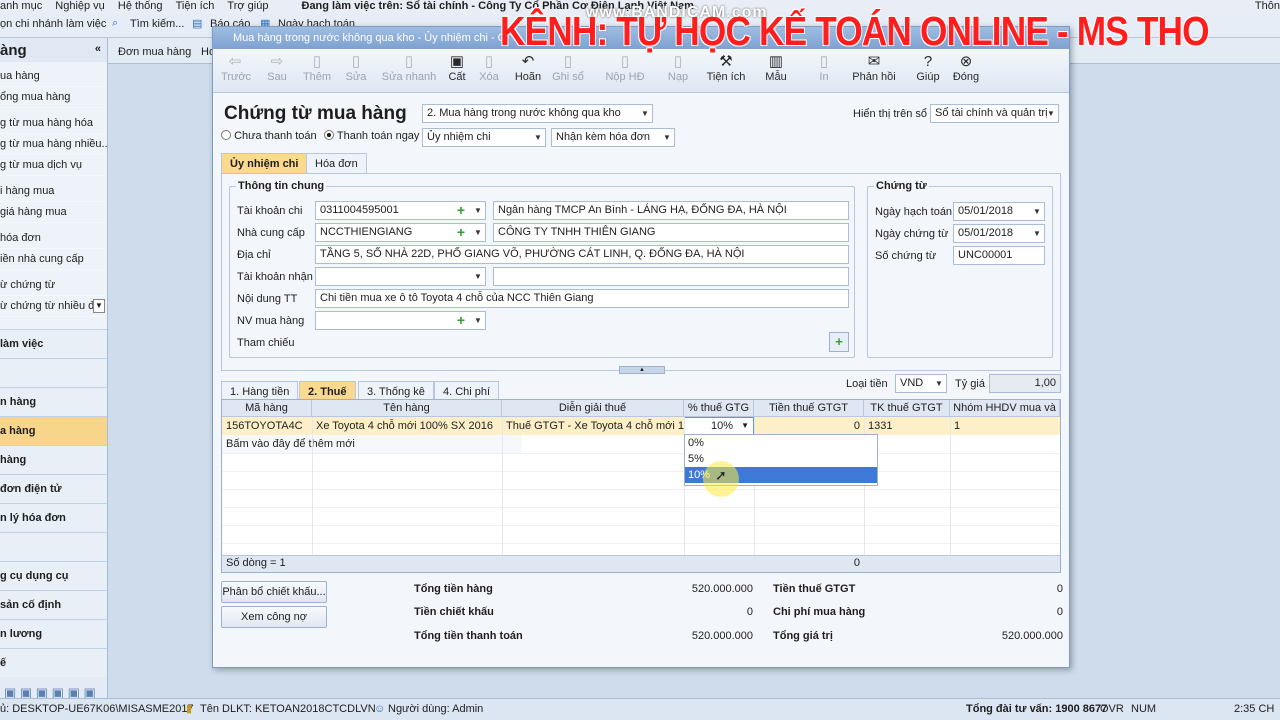 The width and height of the screenshot is (1280, 720). Describe the element at coordinates (407, 426) in the screenshot. I see `cell-item-name: Xe Toyota 4 chỗ mới 100% SX 2016` at that location.